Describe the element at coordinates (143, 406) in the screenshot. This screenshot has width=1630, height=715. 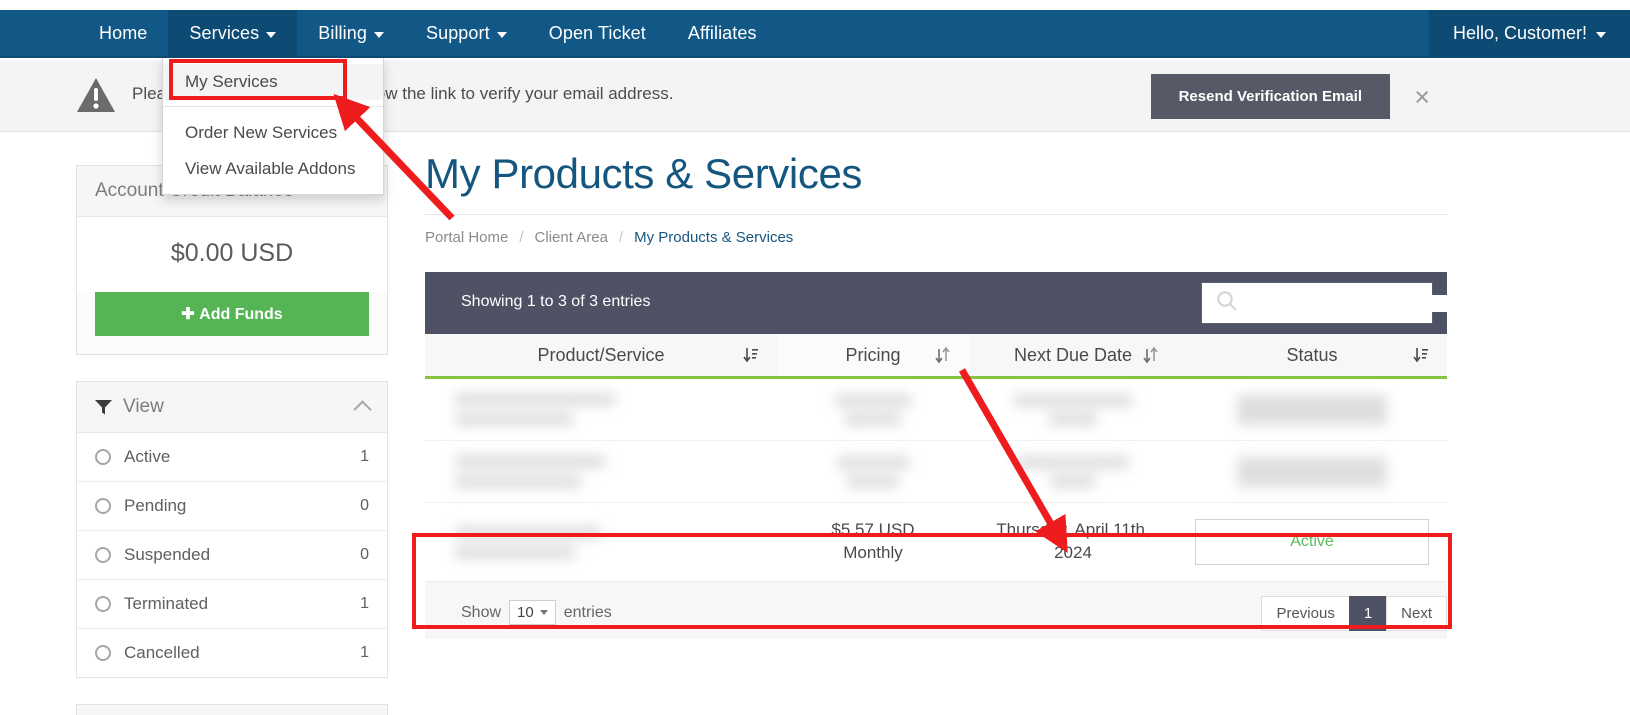
I see `view-title: View` at that location.